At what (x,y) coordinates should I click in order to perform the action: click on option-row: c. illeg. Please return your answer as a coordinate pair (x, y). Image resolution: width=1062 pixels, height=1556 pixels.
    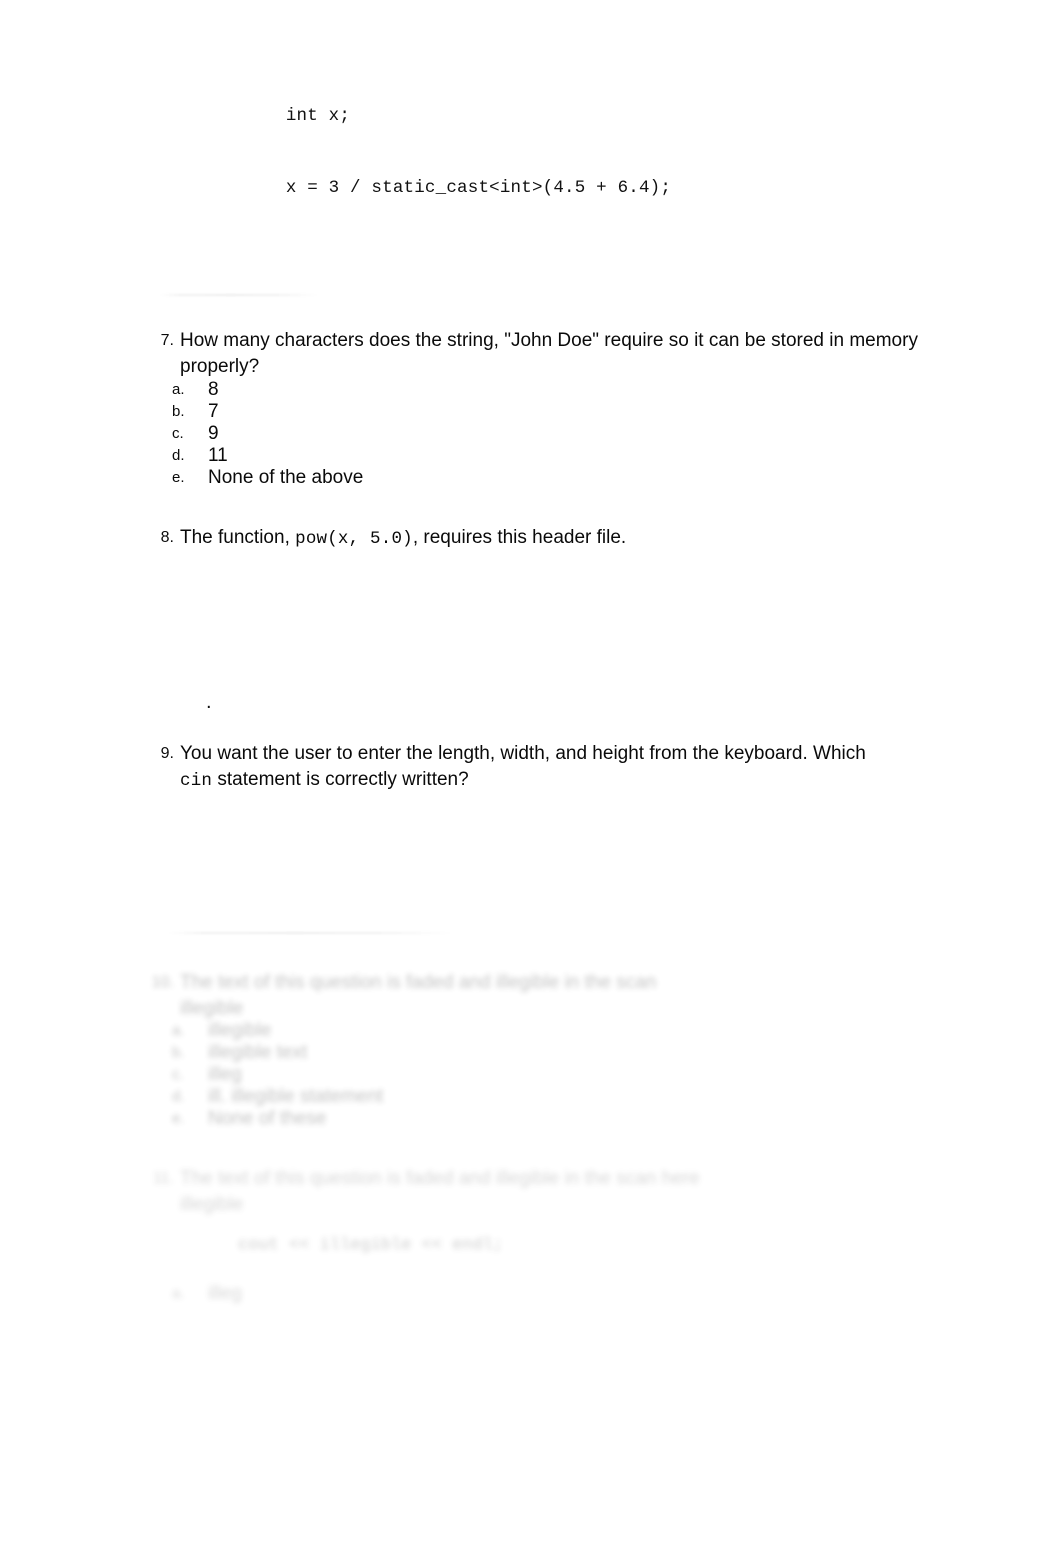
    Looking at the image, I should click on (531, 1075).